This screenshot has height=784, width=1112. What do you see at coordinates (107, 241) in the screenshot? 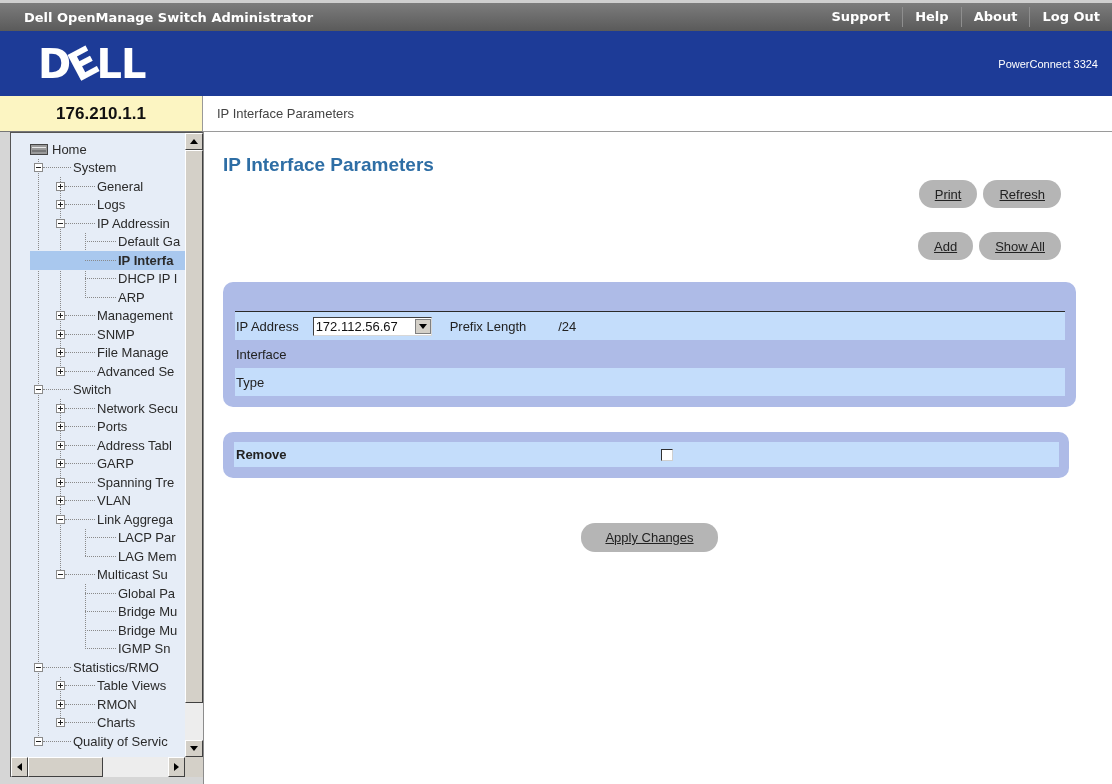
I see `tree-item: Default Ga` at bounding box center [107, 241].